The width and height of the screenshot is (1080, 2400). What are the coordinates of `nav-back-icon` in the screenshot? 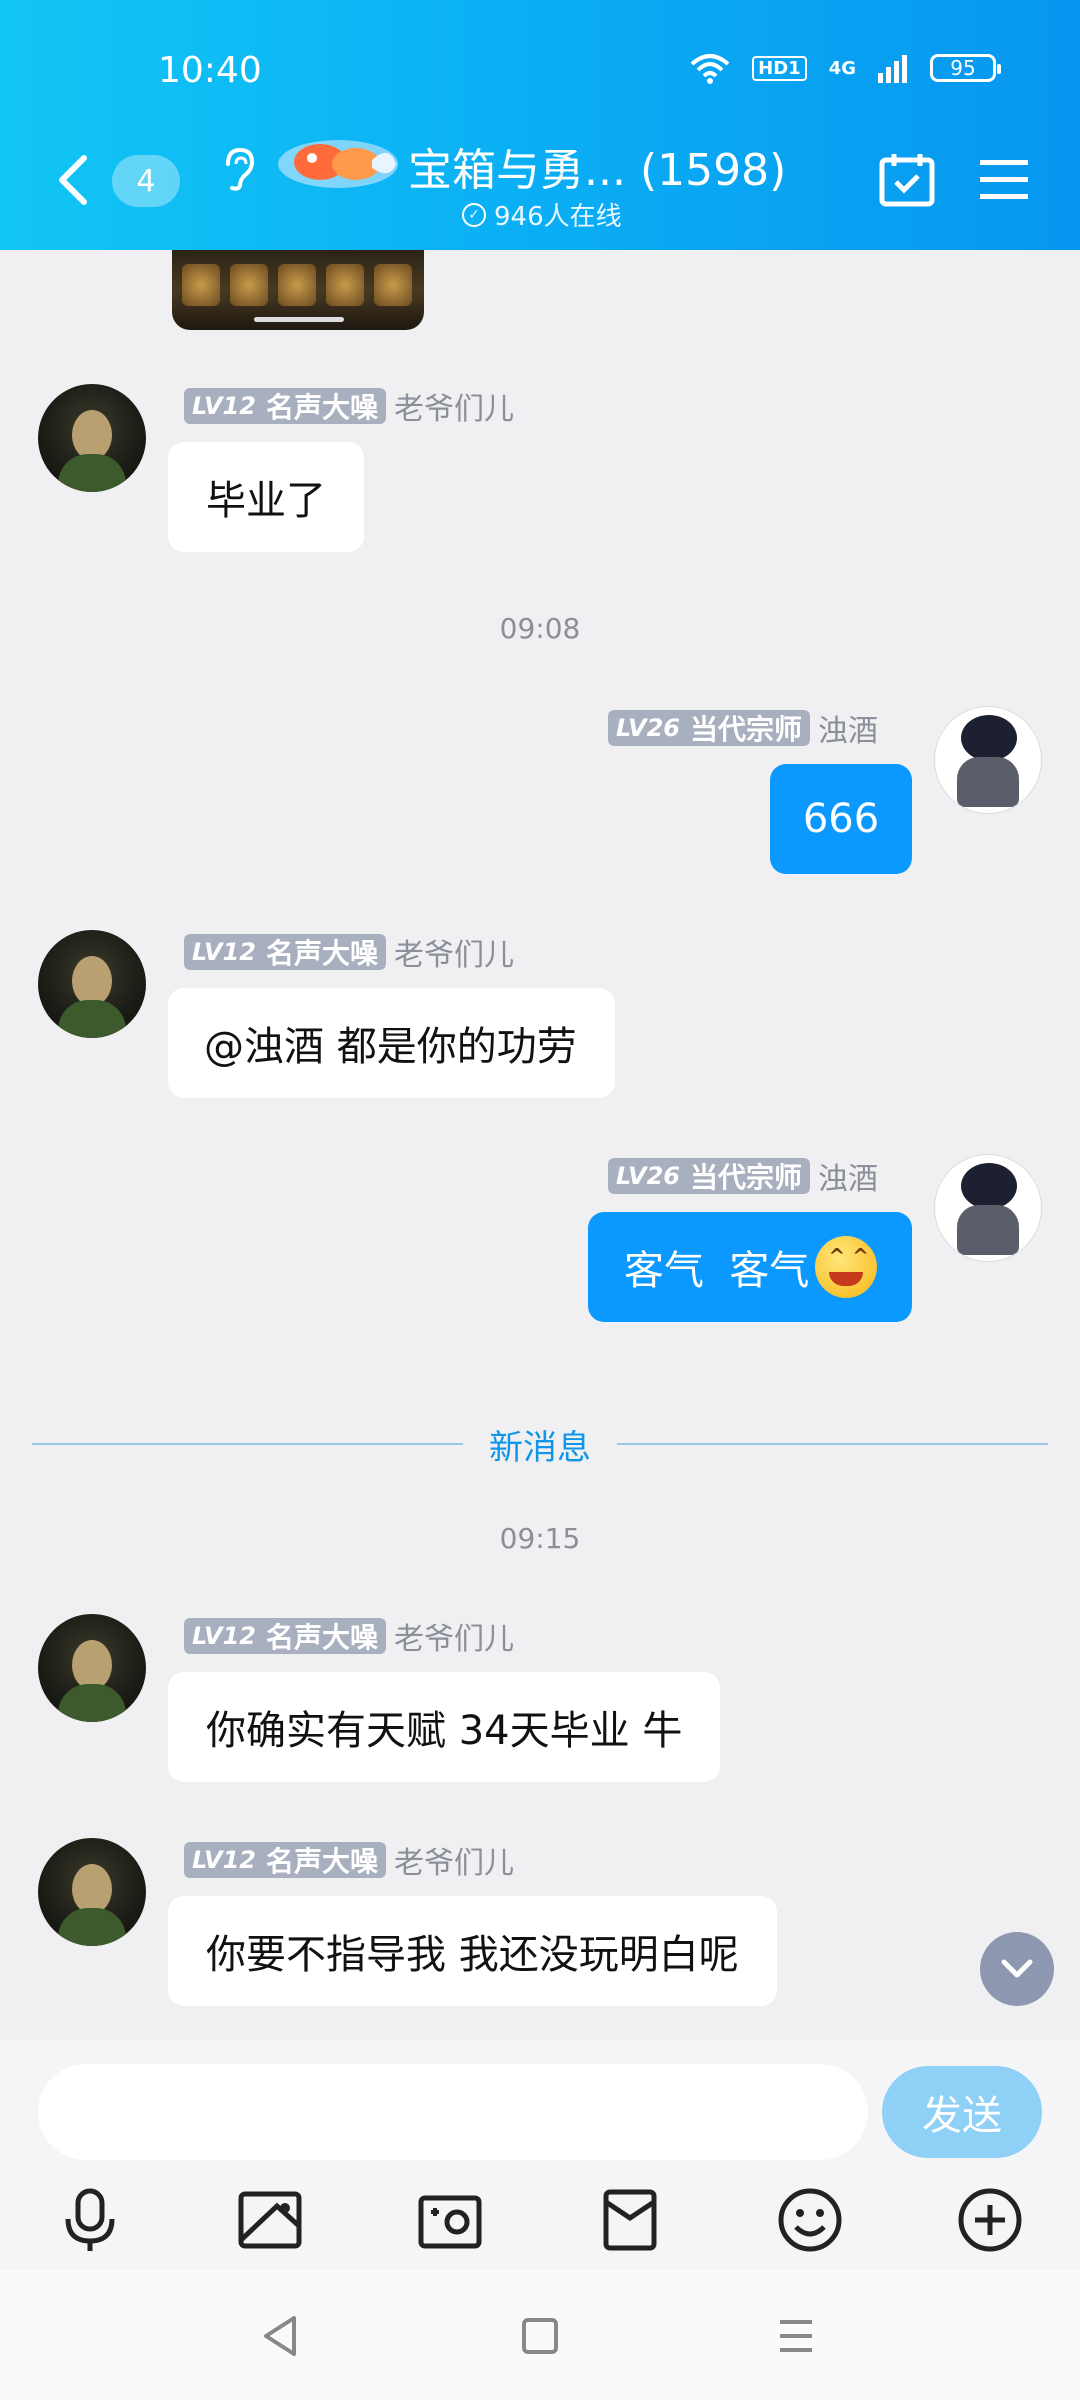 It's located at (280, 2336).